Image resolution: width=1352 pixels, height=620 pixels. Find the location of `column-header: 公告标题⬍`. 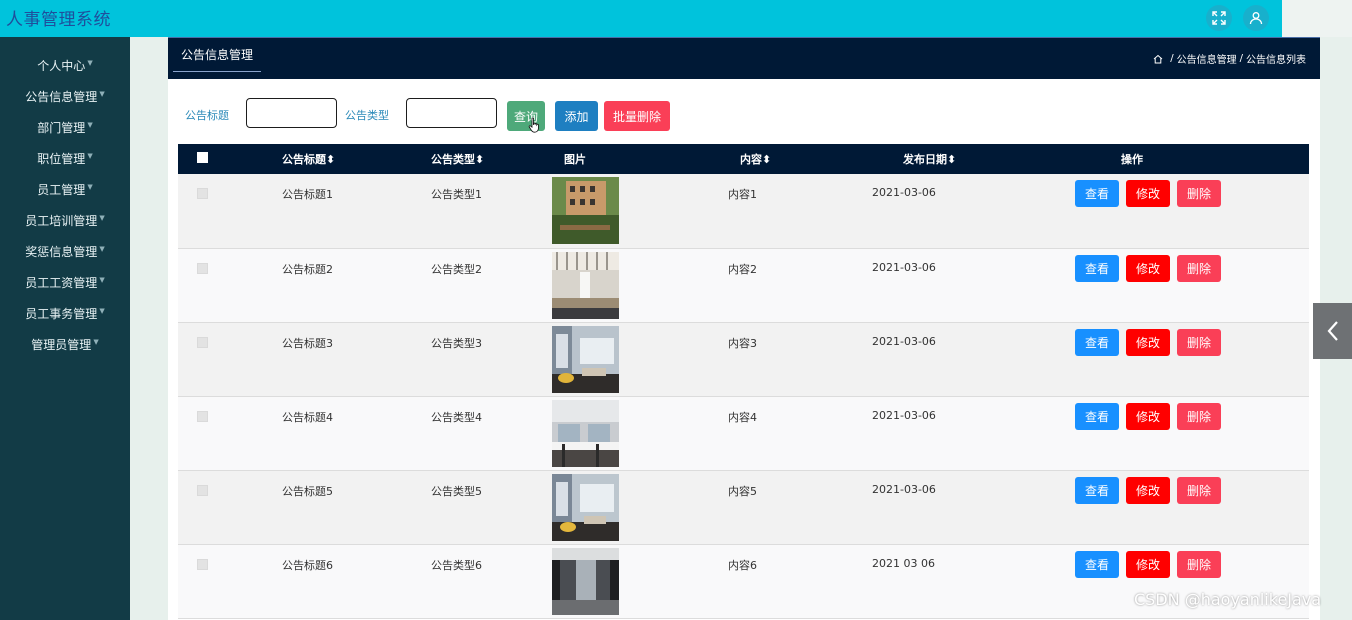

column-header: 公告标题⬍ is located at coordinates (356, 159).